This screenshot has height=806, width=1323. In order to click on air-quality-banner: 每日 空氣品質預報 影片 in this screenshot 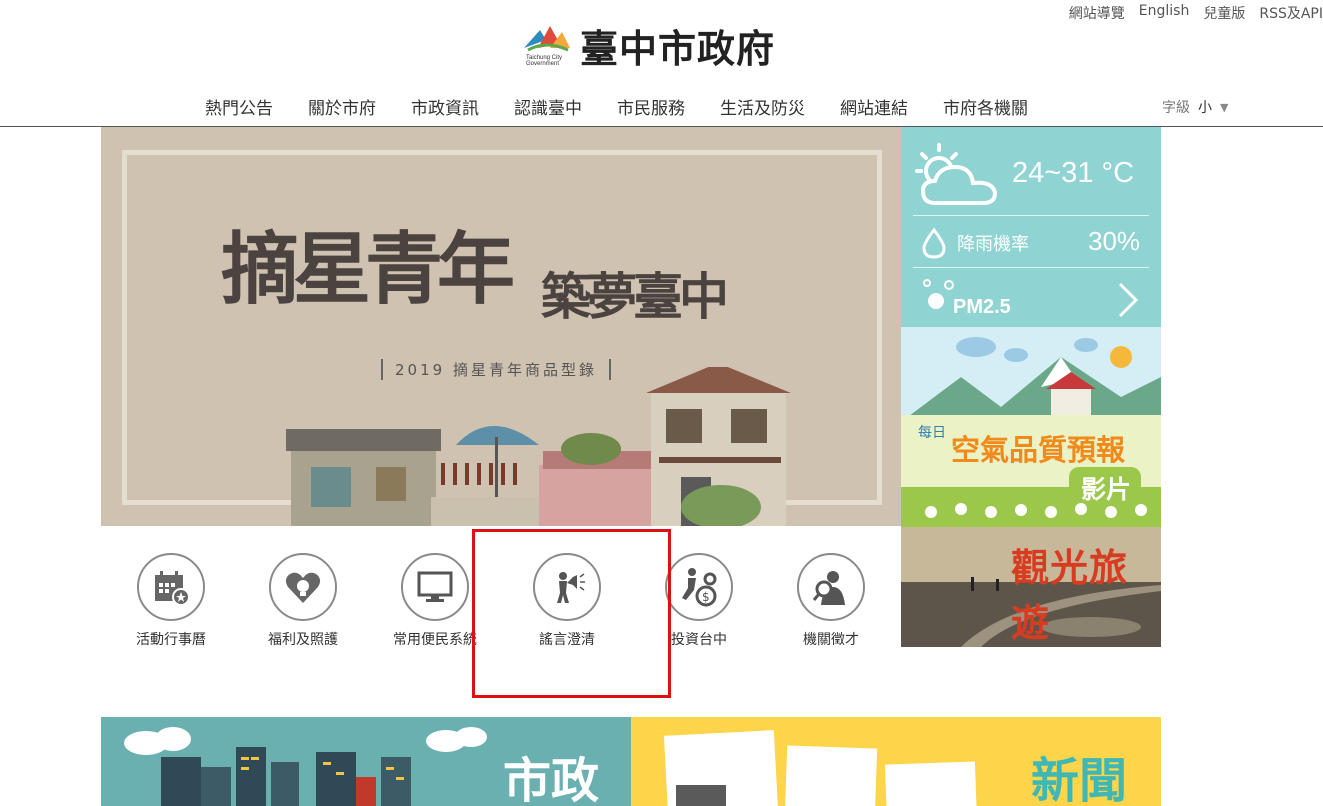, I will do `click(1031, 427)`.